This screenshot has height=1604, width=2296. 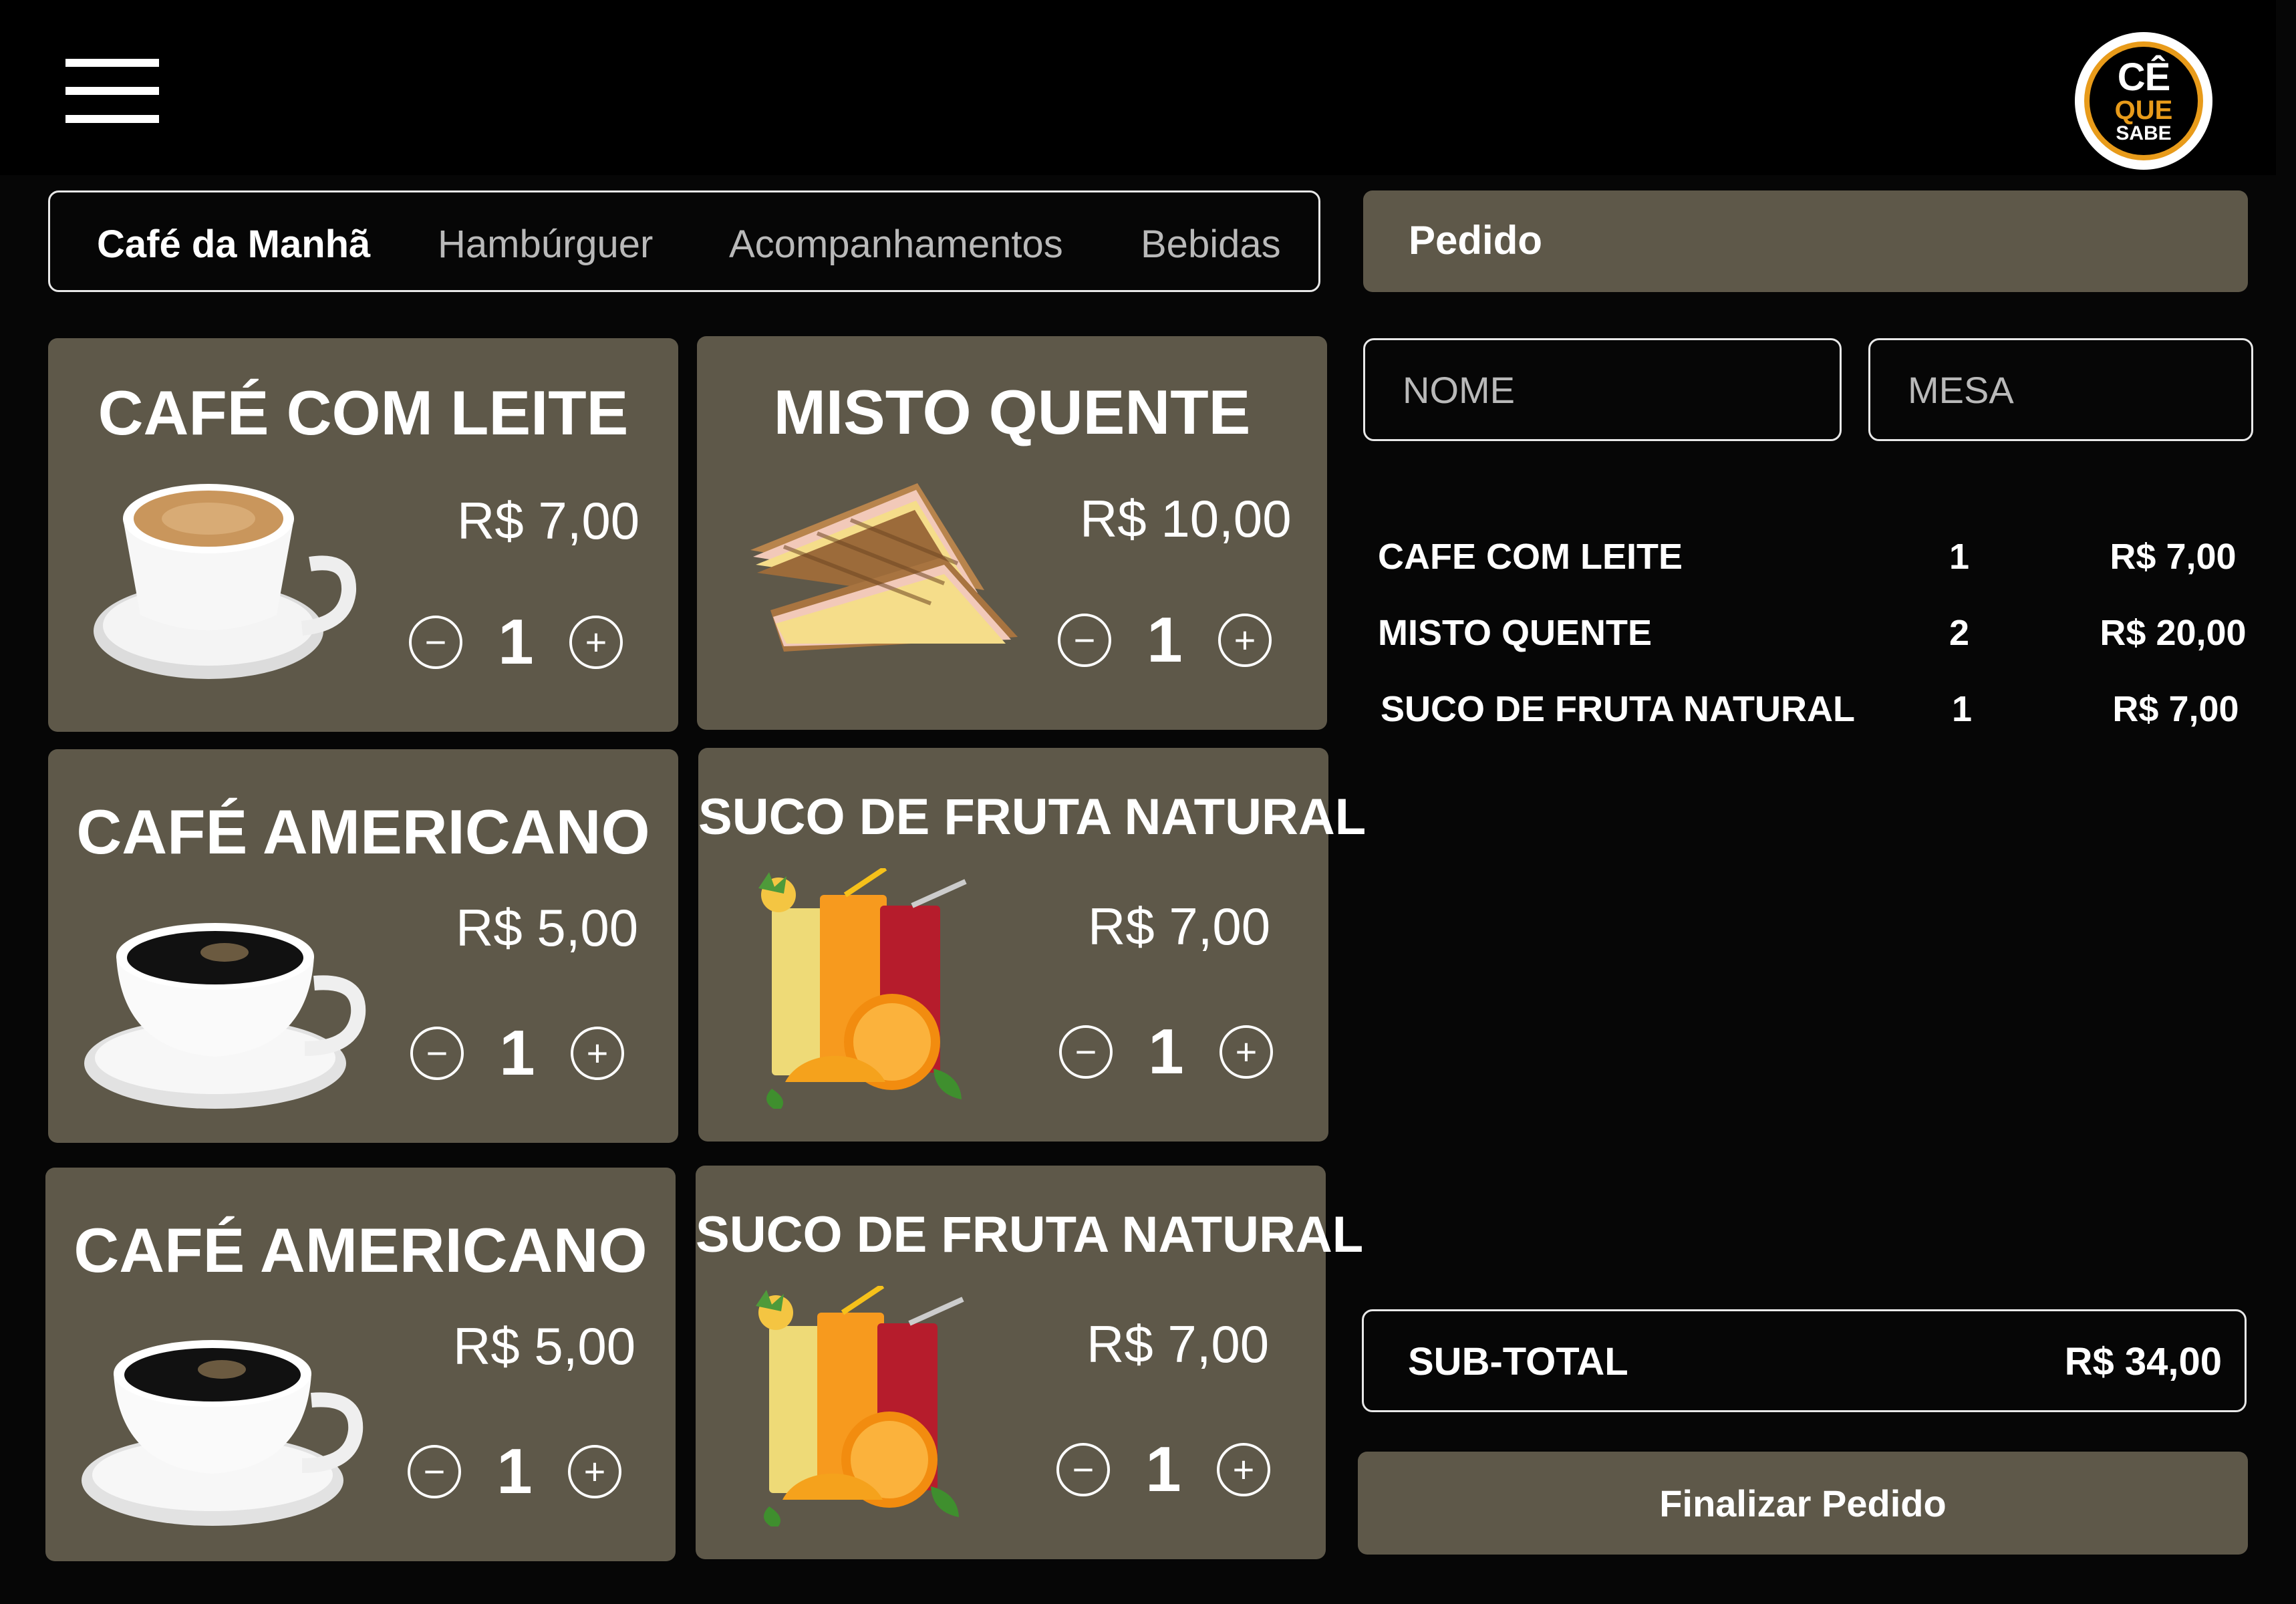 What do you see at coordinates (2143, 1361) in the screenshot?
I see `subtotal-value: R$ 34,00` at bounding box center [2143, 1361].